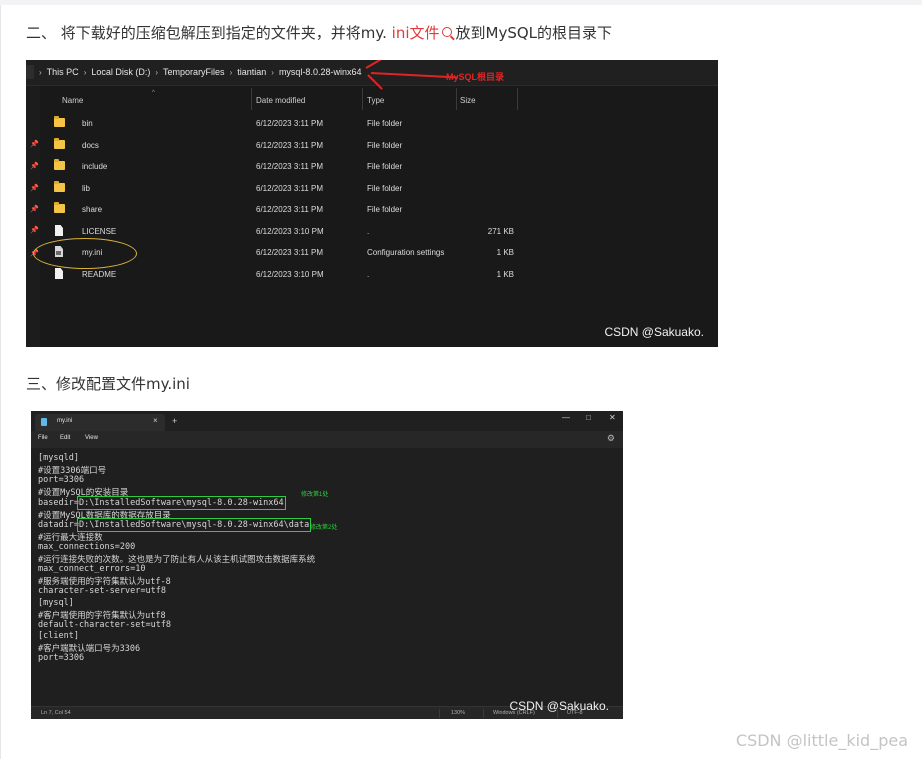 This screenshot has height=759, width=922. What do you see at coordinates (92, 209) in the screenshot?
I see `file-name: share` at bounding box center [92, 209].